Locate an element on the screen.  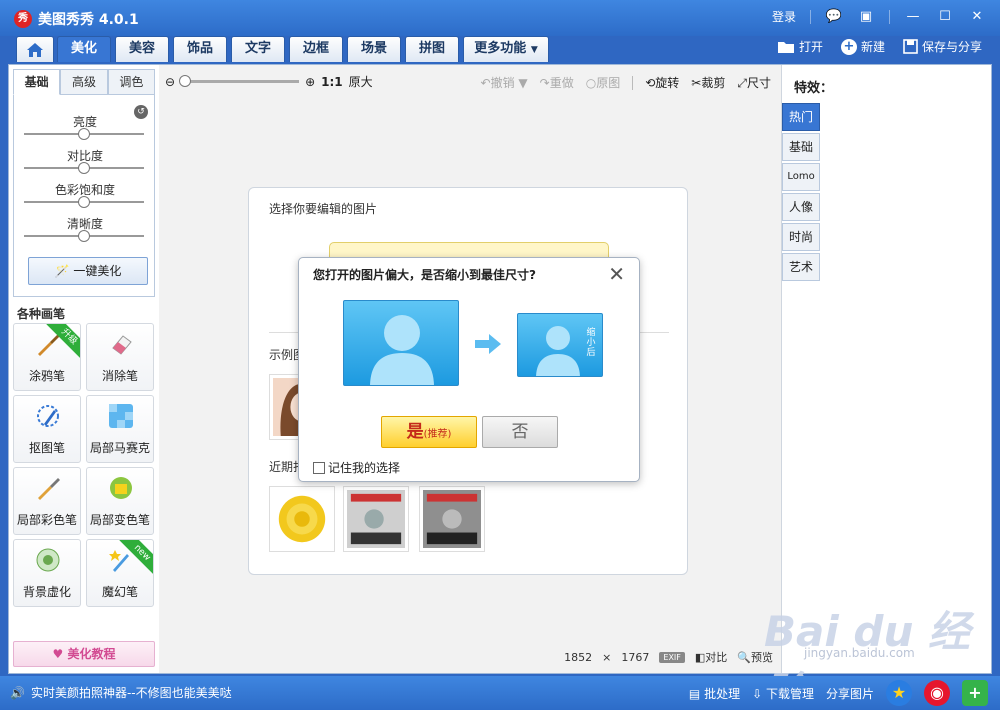
tab-home is located at coordinates (35, 49).